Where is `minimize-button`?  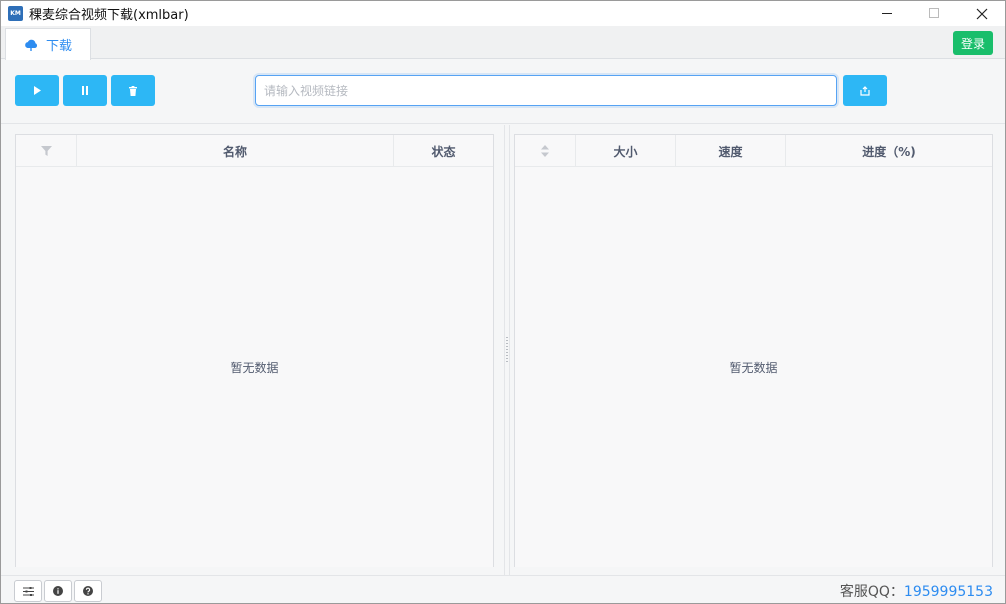
minimize-button is located at coordinates (887, 13).